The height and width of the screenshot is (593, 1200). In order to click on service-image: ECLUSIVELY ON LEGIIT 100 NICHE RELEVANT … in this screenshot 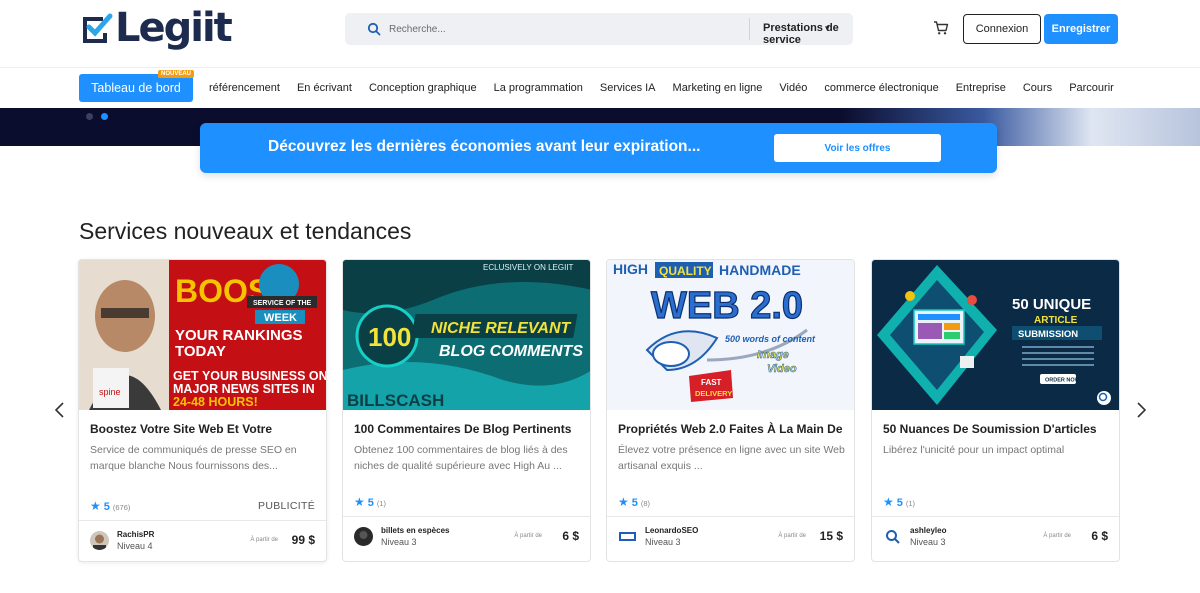, I will do `click(466, 335)`.